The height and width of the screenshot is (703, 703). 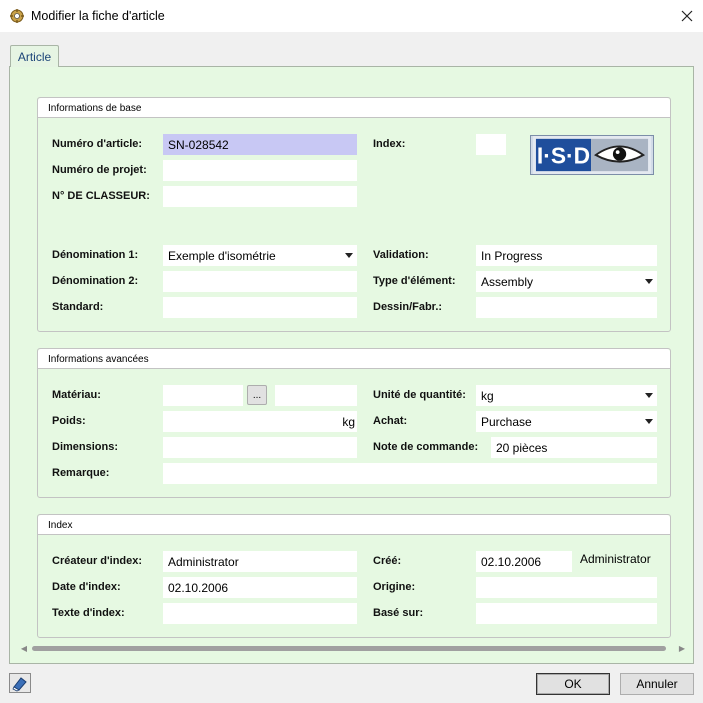 What do you see at coordinates (95, 281) in the screenshot?
I see `designation2-label: Dénomination 2:` at bounding box center [95, 281].